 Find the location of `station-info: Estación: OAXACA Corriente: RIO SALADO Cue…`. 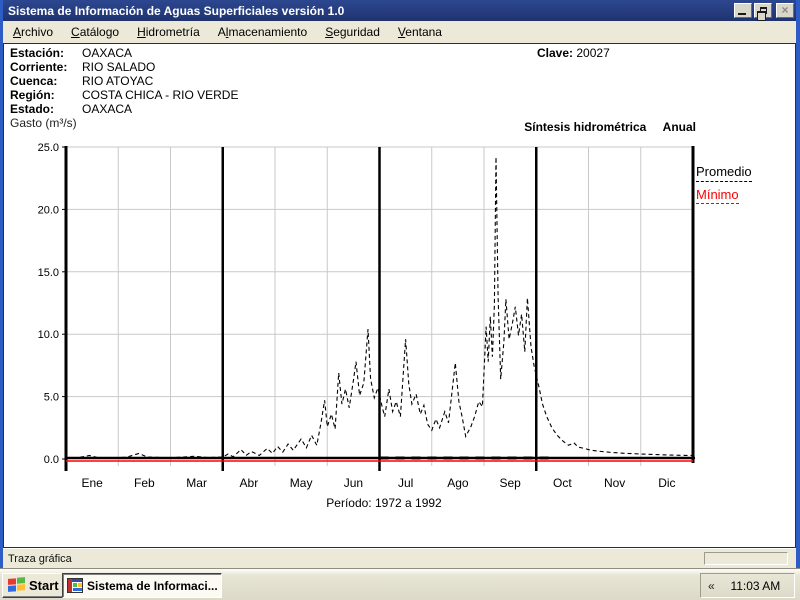

station-info: Estación: OAXACA Corriente: RIO SALADO Cue… is located at coordinates (124, 81).